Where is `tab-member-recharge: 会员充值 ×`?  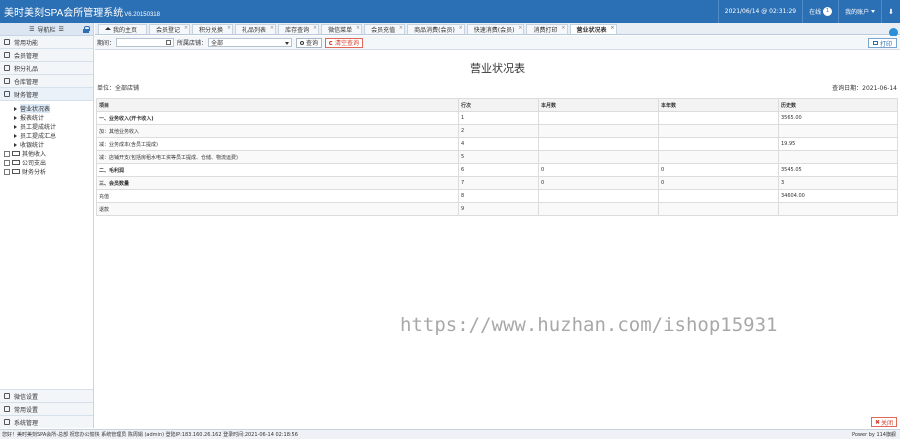
tab-member-recharge: 会员充值 × is located at coordinates (385, 29).